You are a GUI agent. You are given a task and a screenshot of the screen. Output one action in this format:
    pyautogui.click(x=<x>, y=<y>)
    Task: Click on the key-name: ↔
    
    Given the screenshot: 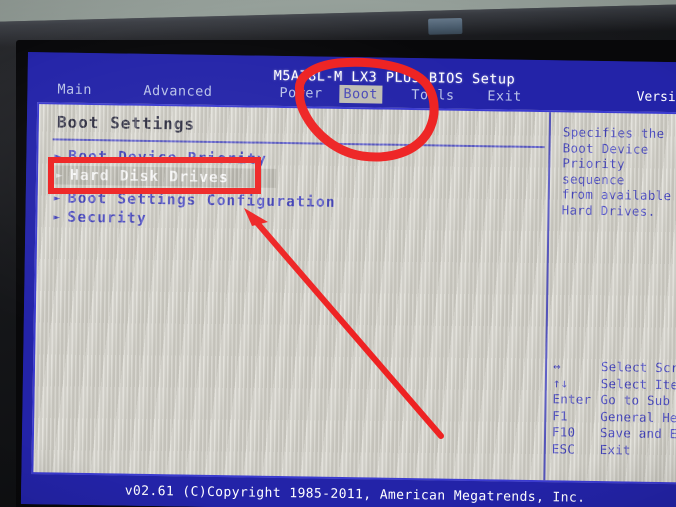 What is the action you would take?
    pyautogui.click(x=557, y=366)
    